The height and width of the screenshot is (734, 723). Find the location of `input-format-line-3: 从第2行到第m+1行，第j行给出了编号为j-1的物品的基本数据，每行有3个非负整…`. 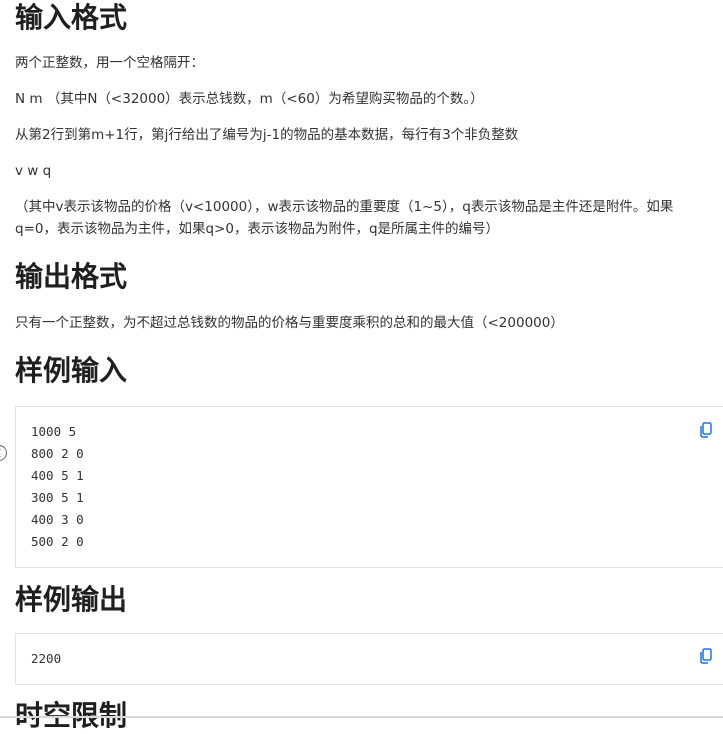

input-format-line-3: 从第2行到第m+1行，第j行给出了编号为j-1的物品的基本数据，每行有3个非负整… is located at coordinates (267, 135).